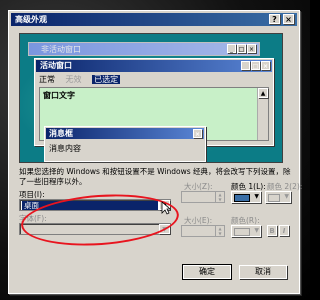 Image resolution: width=320 pixels, height=300 pixels. I want to click on inactive-window-title: 非活动窗口, so click(61, 49).